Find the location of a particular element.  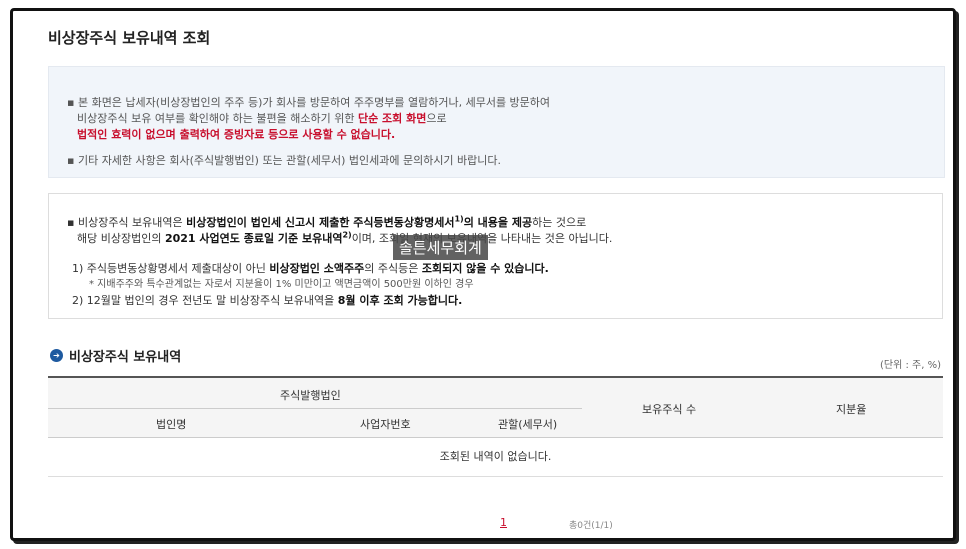

header-share-ratio: 지분율 is located at coordinates (851, 409).